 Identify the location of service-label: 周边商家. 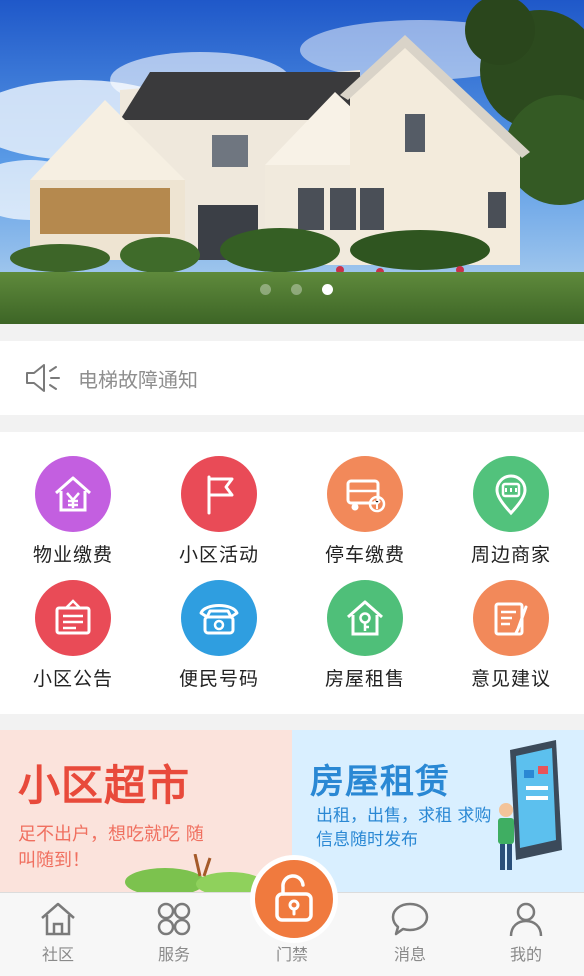
(510, 555).